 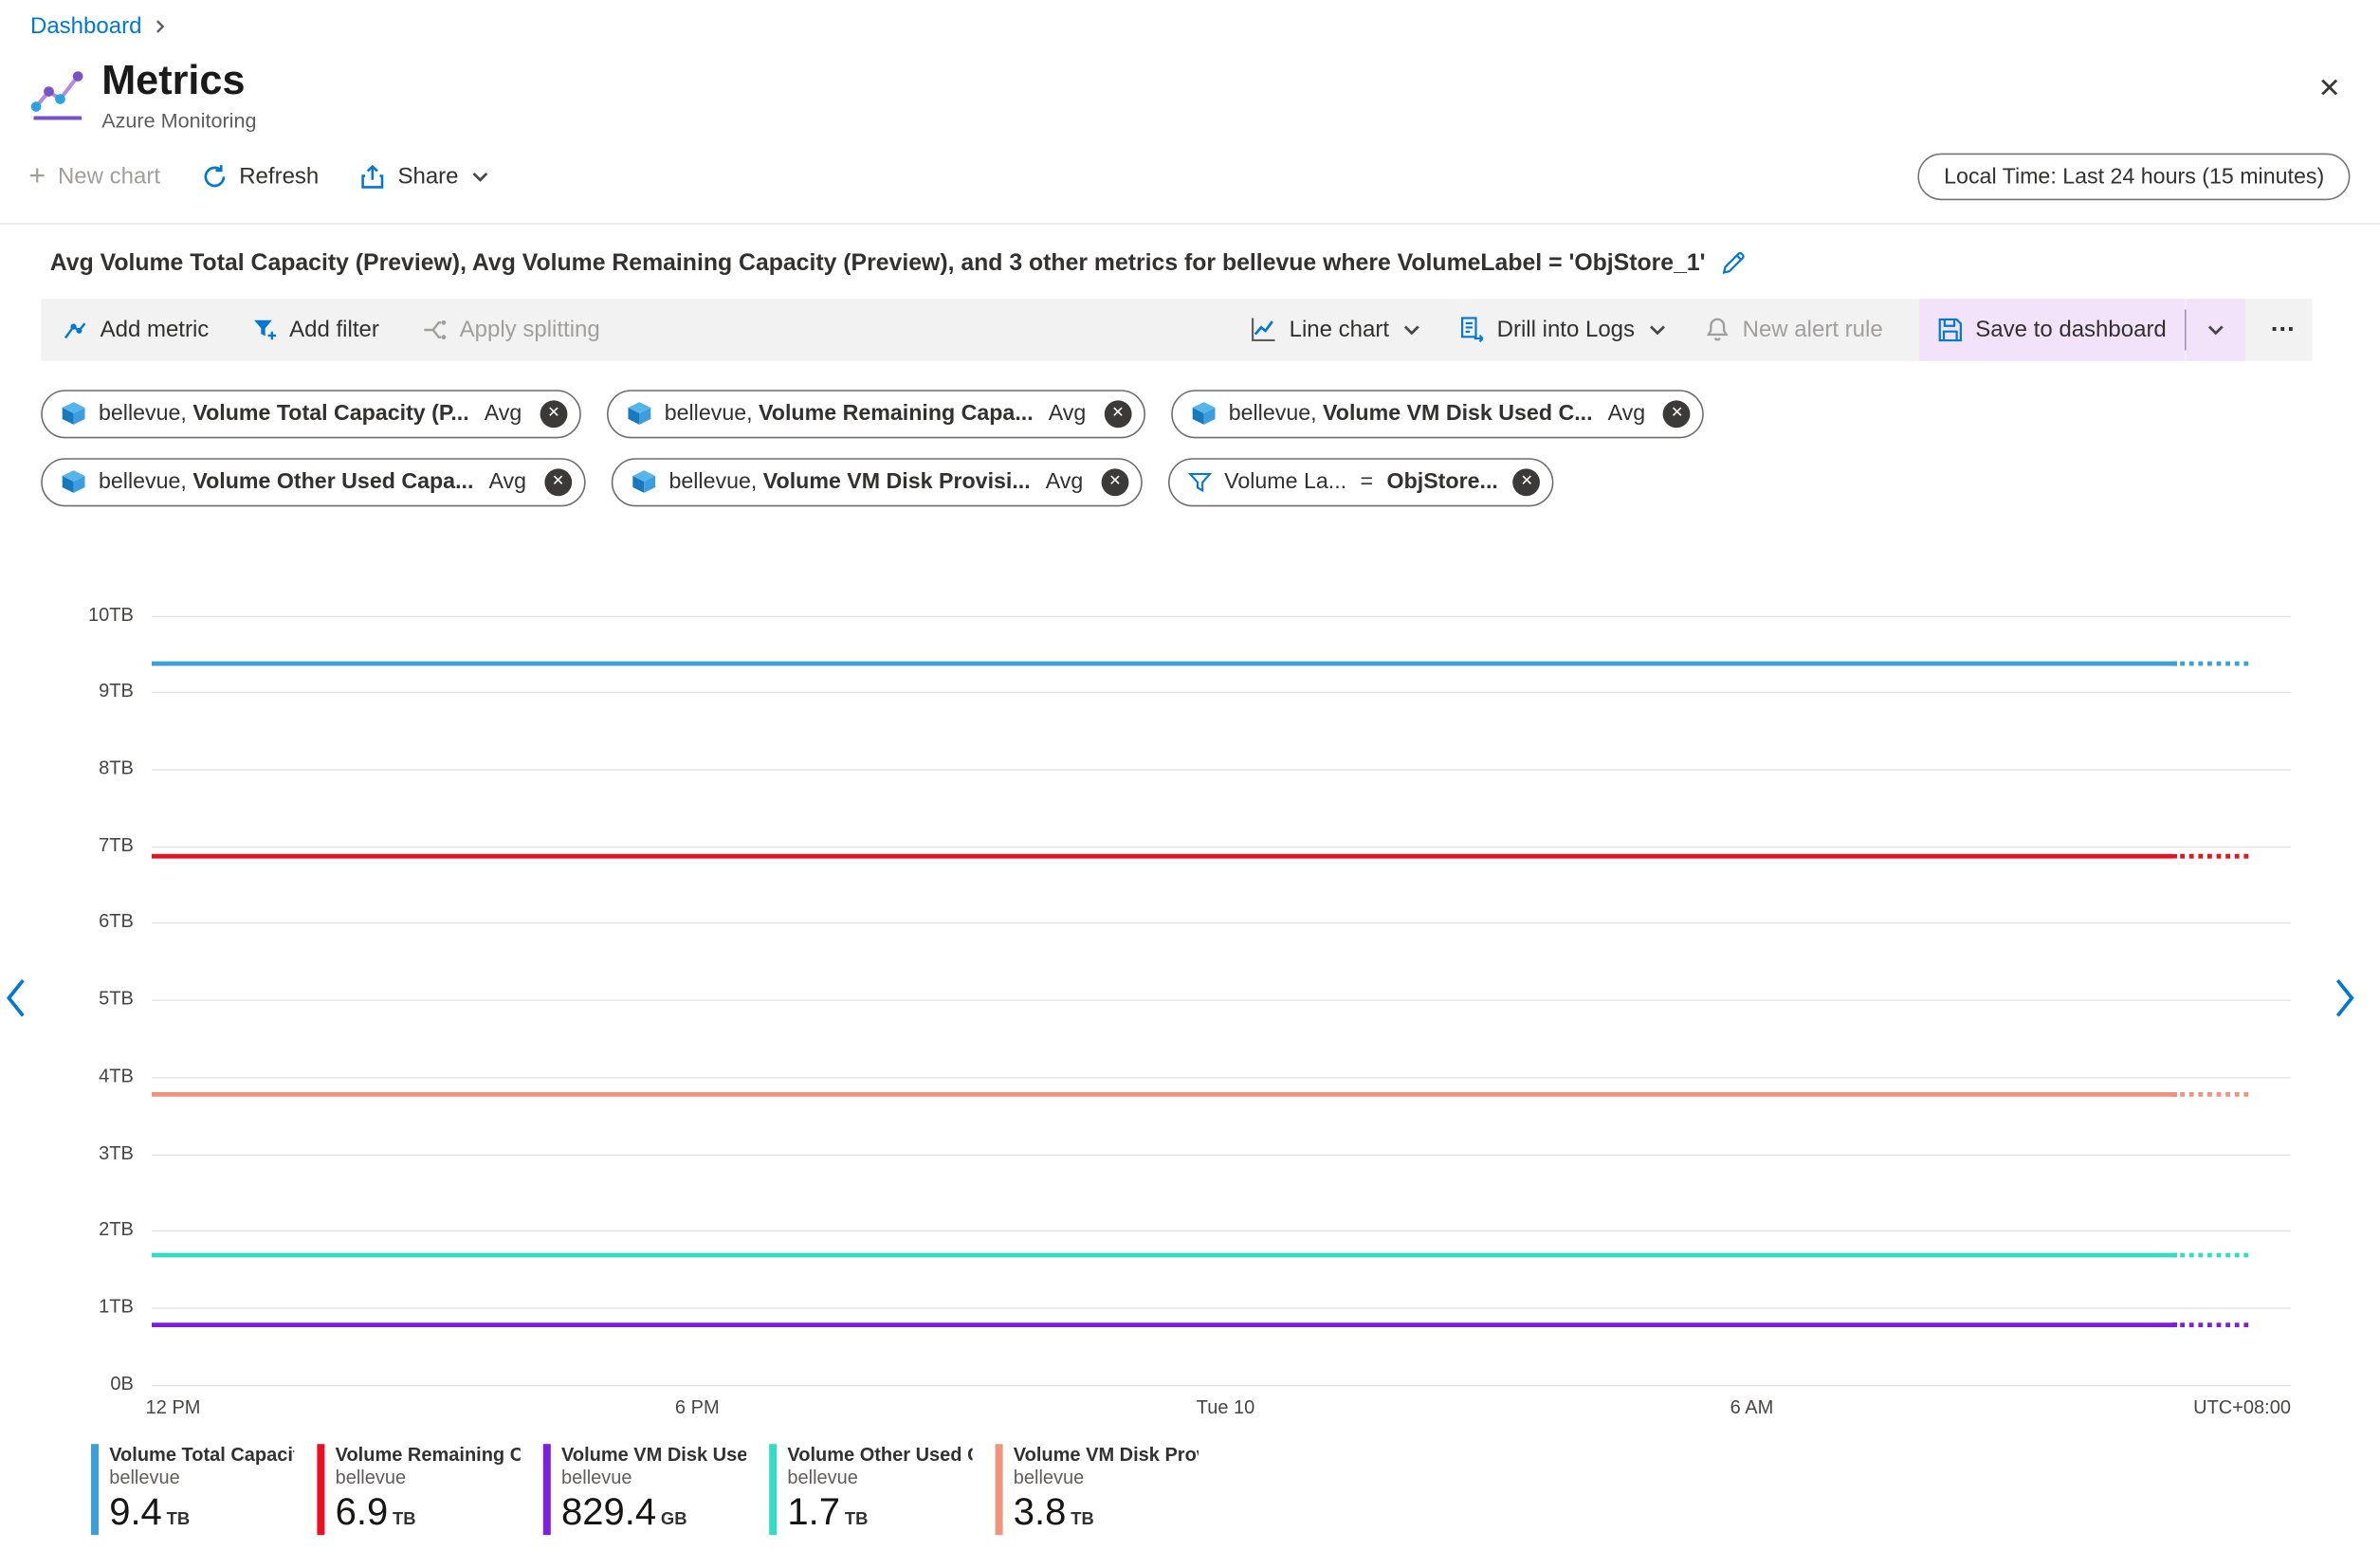 What do you see at coordinates (174, 80) in the screenshot?
I see `page-title: Metrics` at bounding box center [174, 80].